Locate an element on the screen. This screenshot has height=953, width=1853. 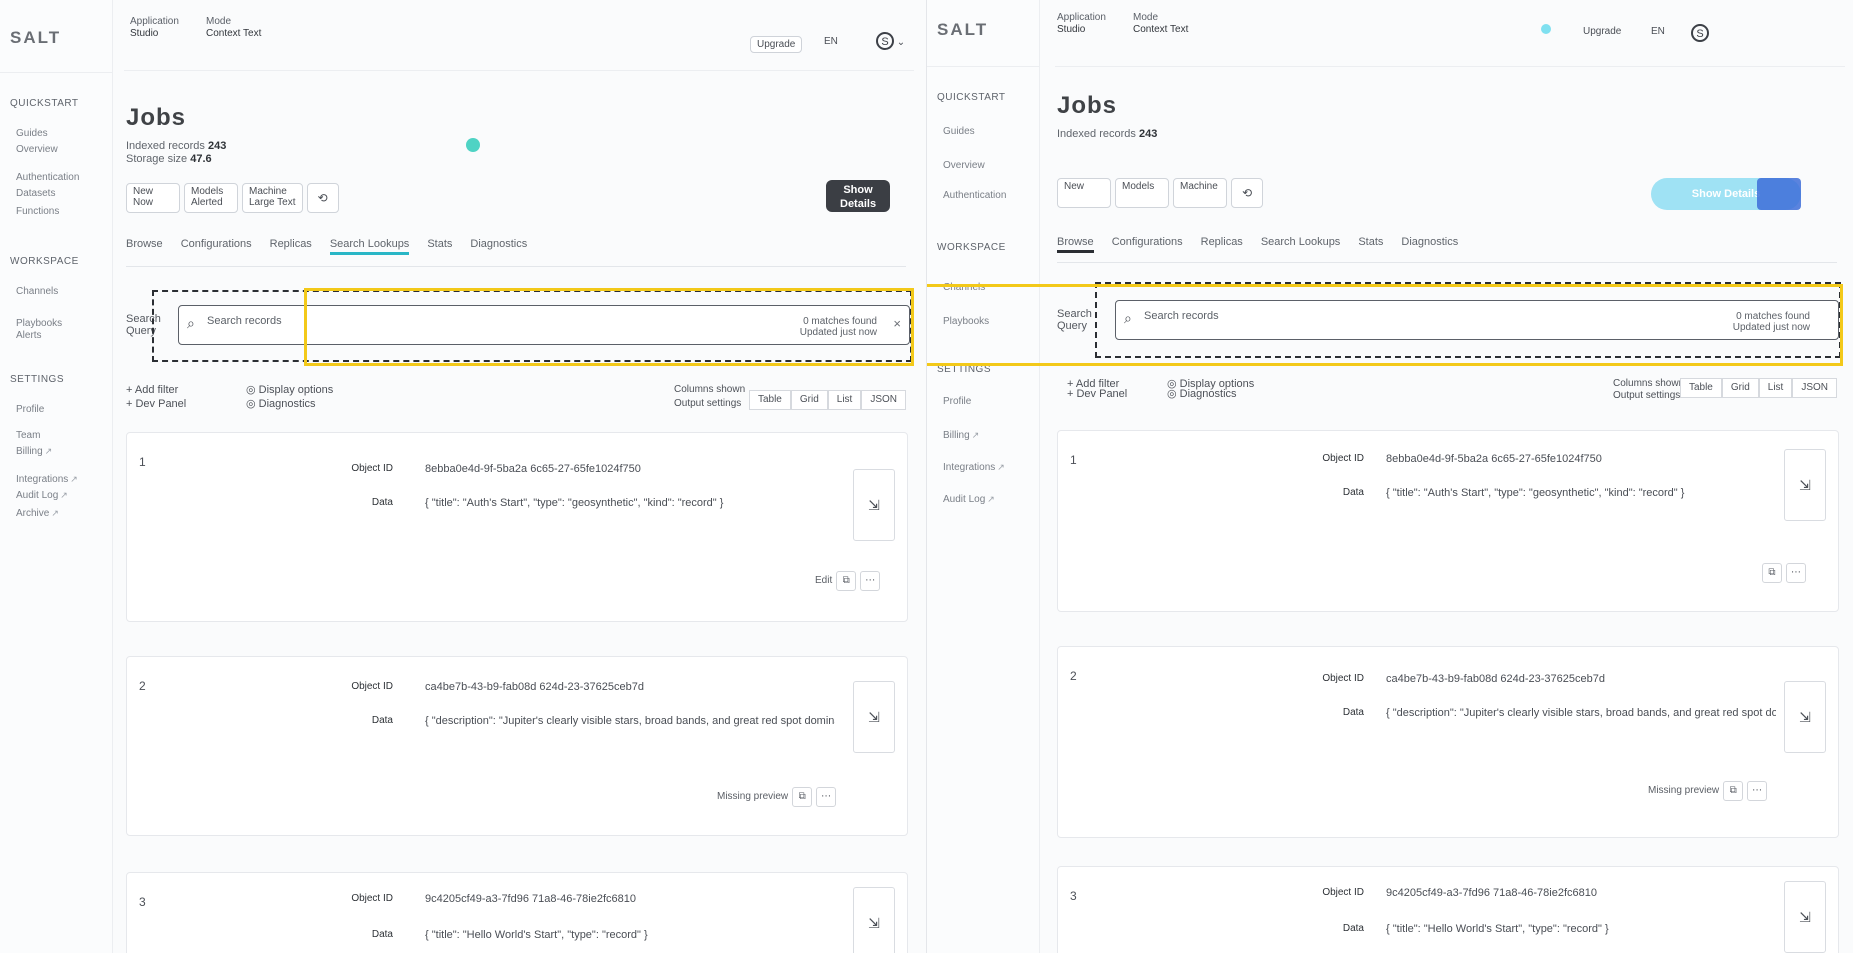
display-options-link: ◎ Display options is located at coordinates (289, 390).